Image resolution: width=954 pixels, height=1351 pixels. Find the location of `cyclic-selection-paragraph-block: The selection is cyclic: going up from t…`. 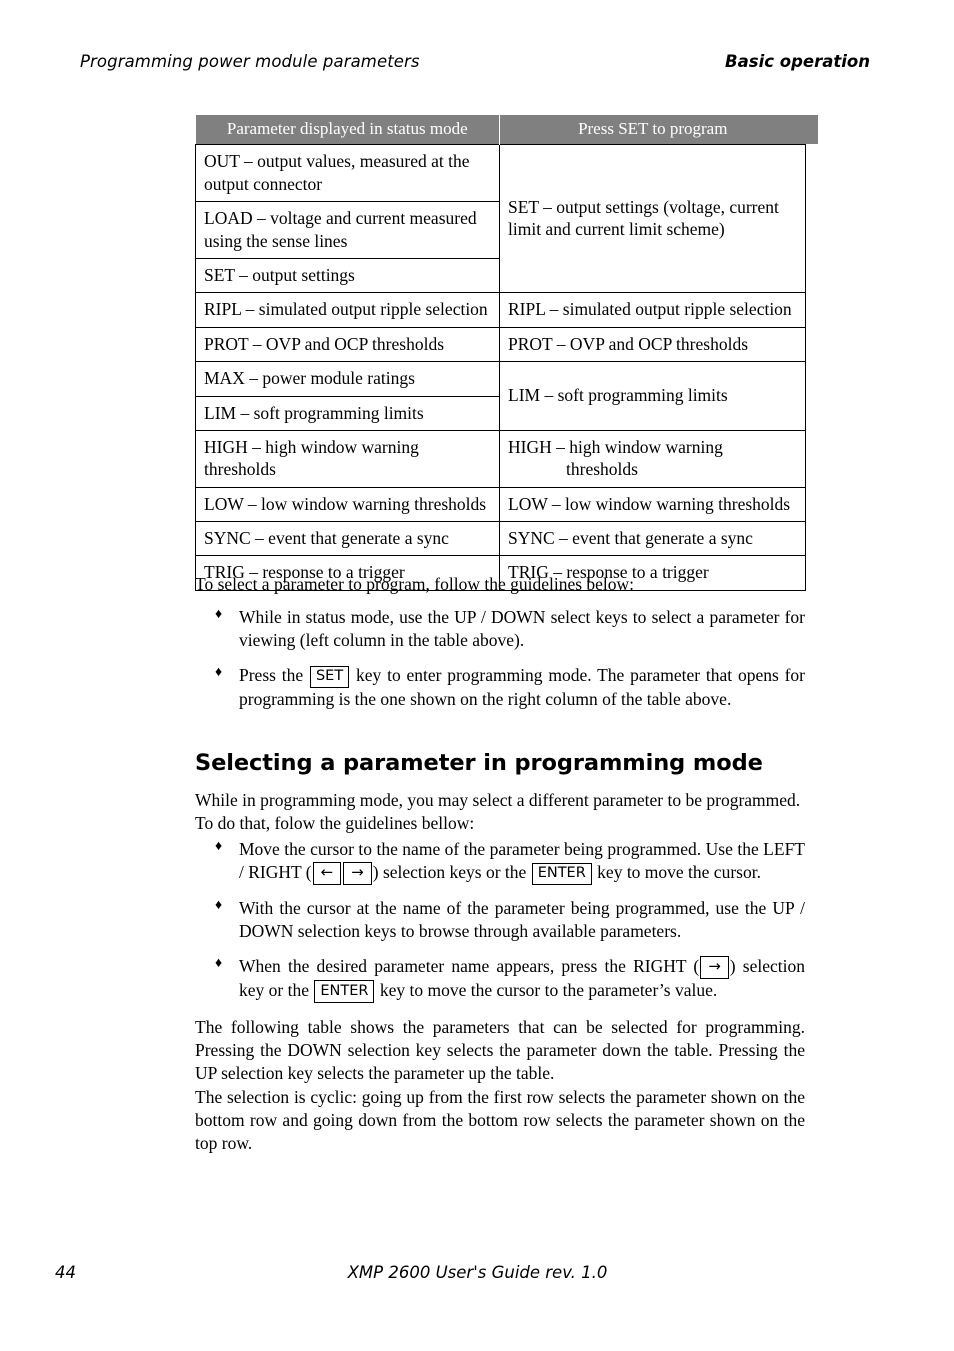

cyclic-selection-paragraph-block: The selection is cyclic: going up from t… is located at coordinates (500, 1120).